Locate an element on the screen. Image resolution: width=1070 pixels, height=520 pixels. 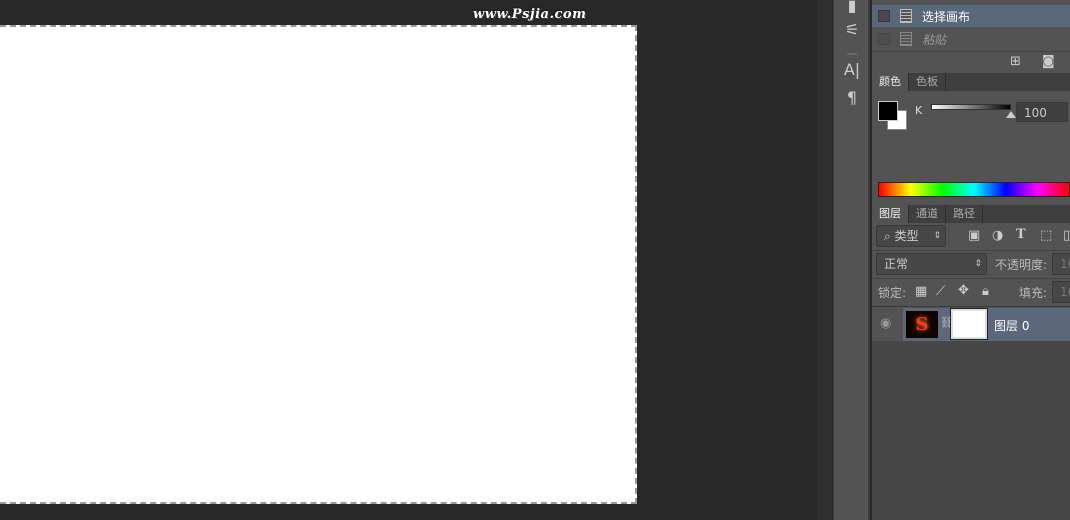
pixel-filter-icon: ▣ is located at coordinates (974, 235).